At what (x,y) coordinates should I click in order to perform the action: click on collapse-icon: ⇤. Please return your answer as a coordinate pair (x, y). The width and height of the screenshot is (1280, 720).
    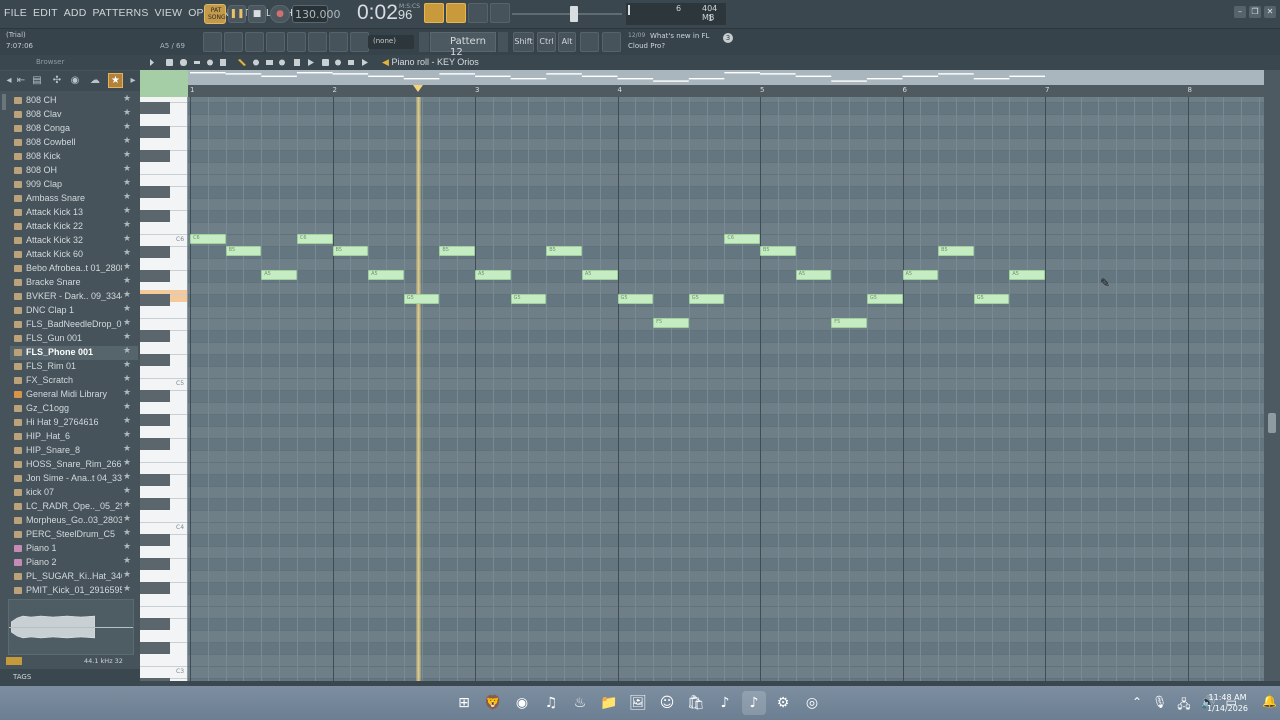
    Looking at the image, I should click on (21, 81).